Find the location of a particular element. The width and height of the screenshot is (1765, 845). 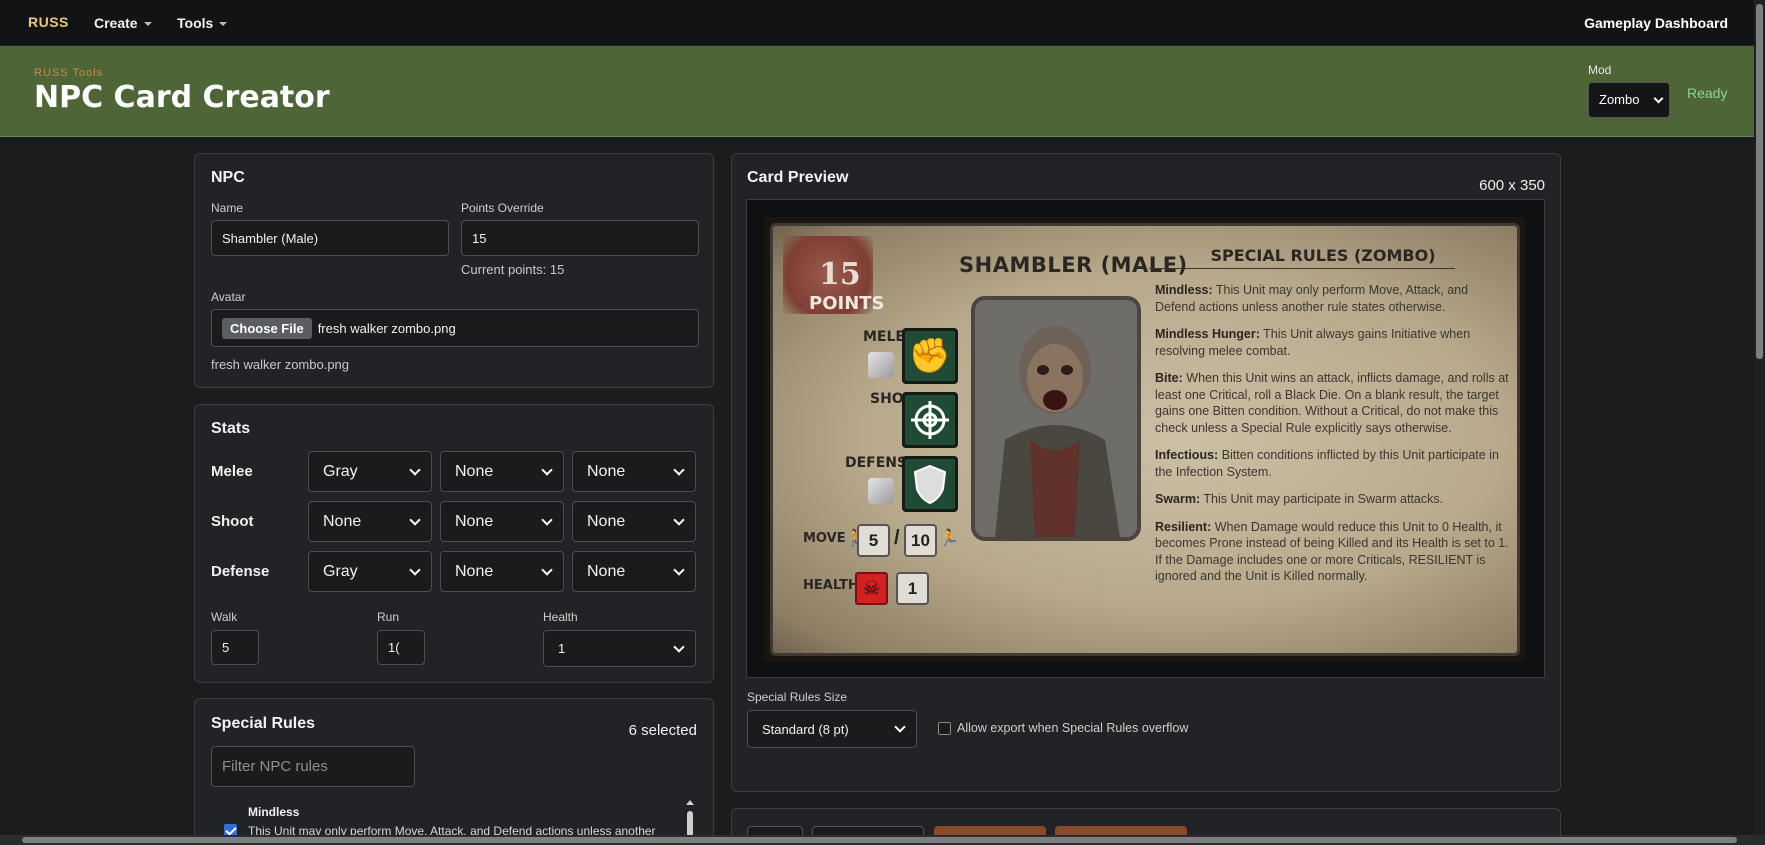

run-input: 1( is located at coordinates (401, 647).